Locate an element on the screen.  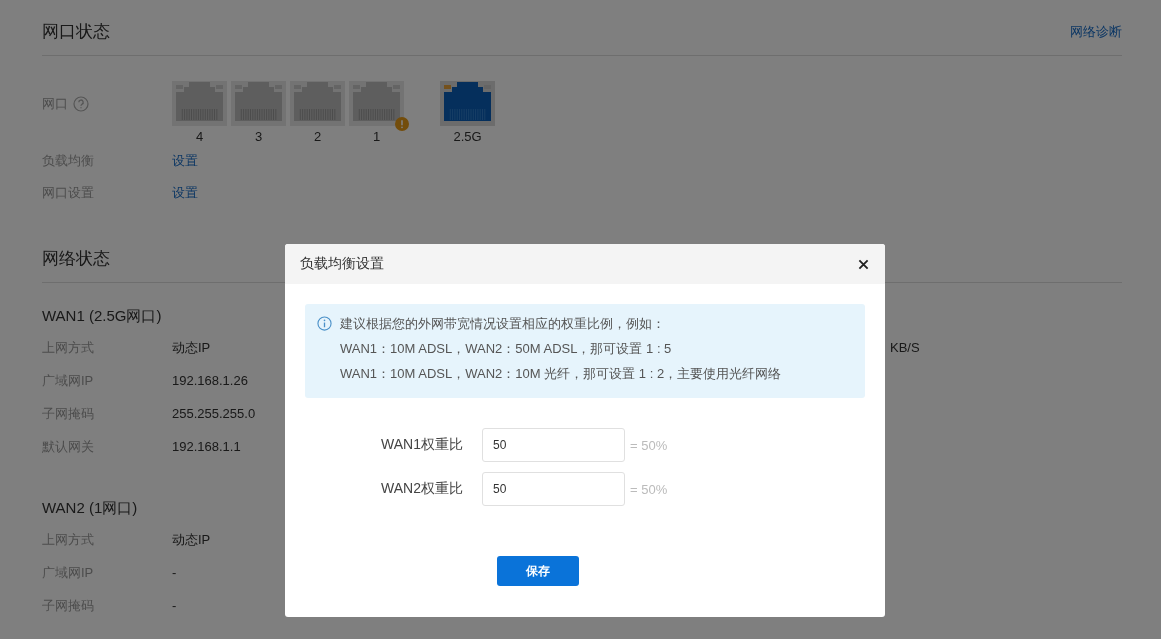
port-label: 3 is located at coordinates (258, 137).